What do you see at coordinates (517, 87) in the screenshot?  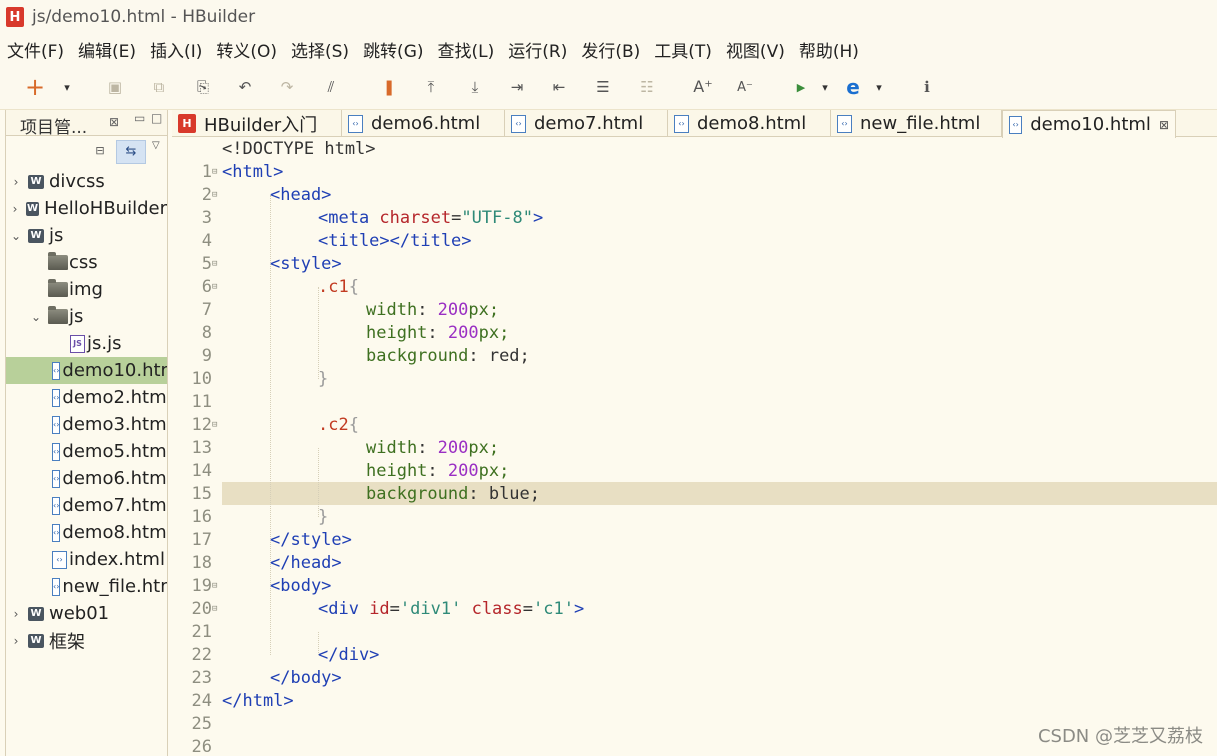 I see `indent-button: ⇥` at bounding box center [517, 87].